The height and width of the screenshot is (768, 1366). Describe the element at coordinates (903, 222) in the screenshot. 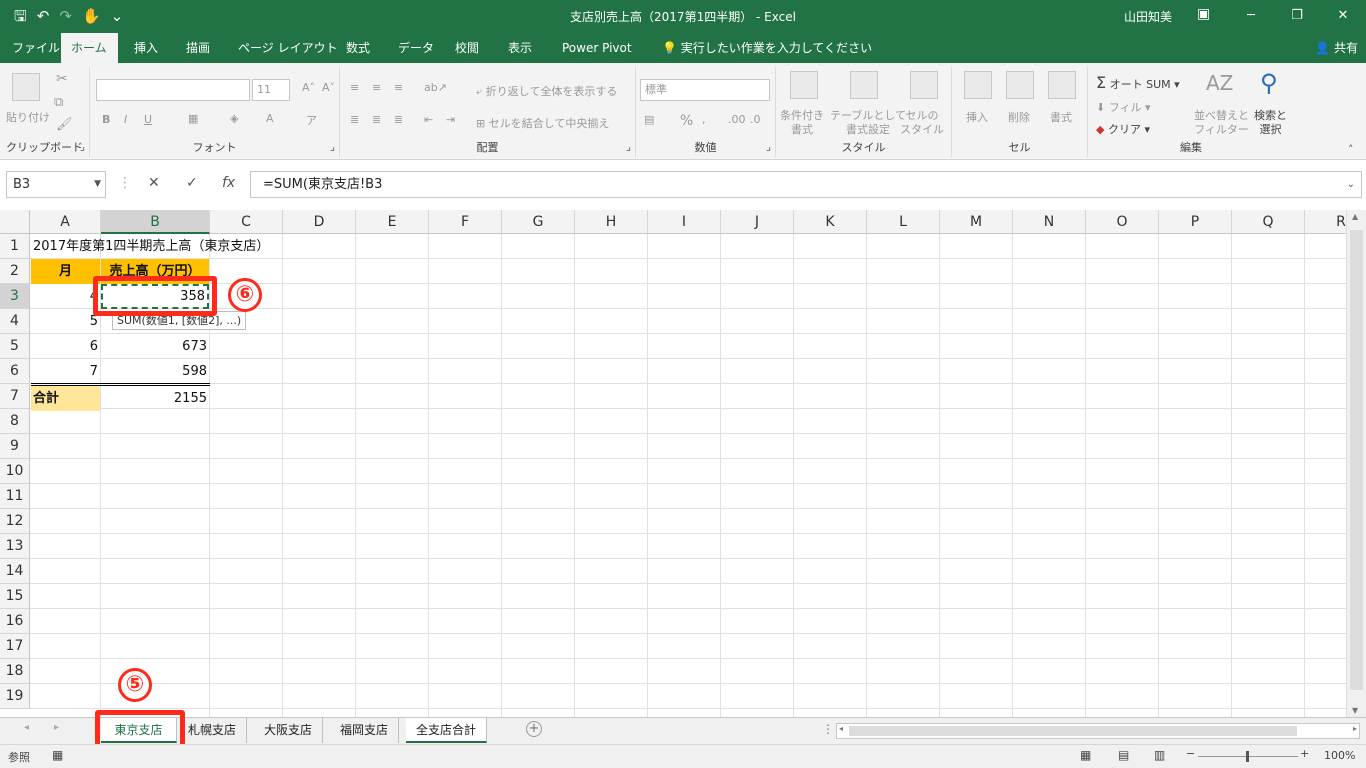

I see `column-header: L` at that location.